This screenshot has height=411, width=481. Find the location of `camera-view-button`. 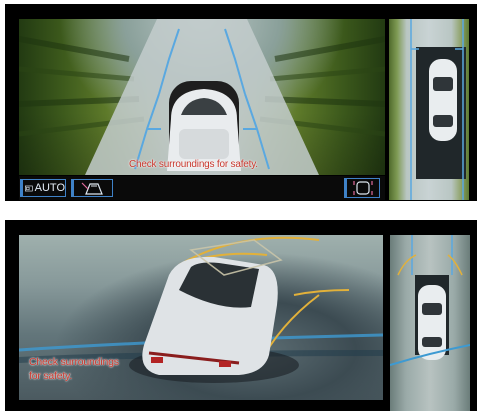

camera-view-button is located at coordinates (92, 188).